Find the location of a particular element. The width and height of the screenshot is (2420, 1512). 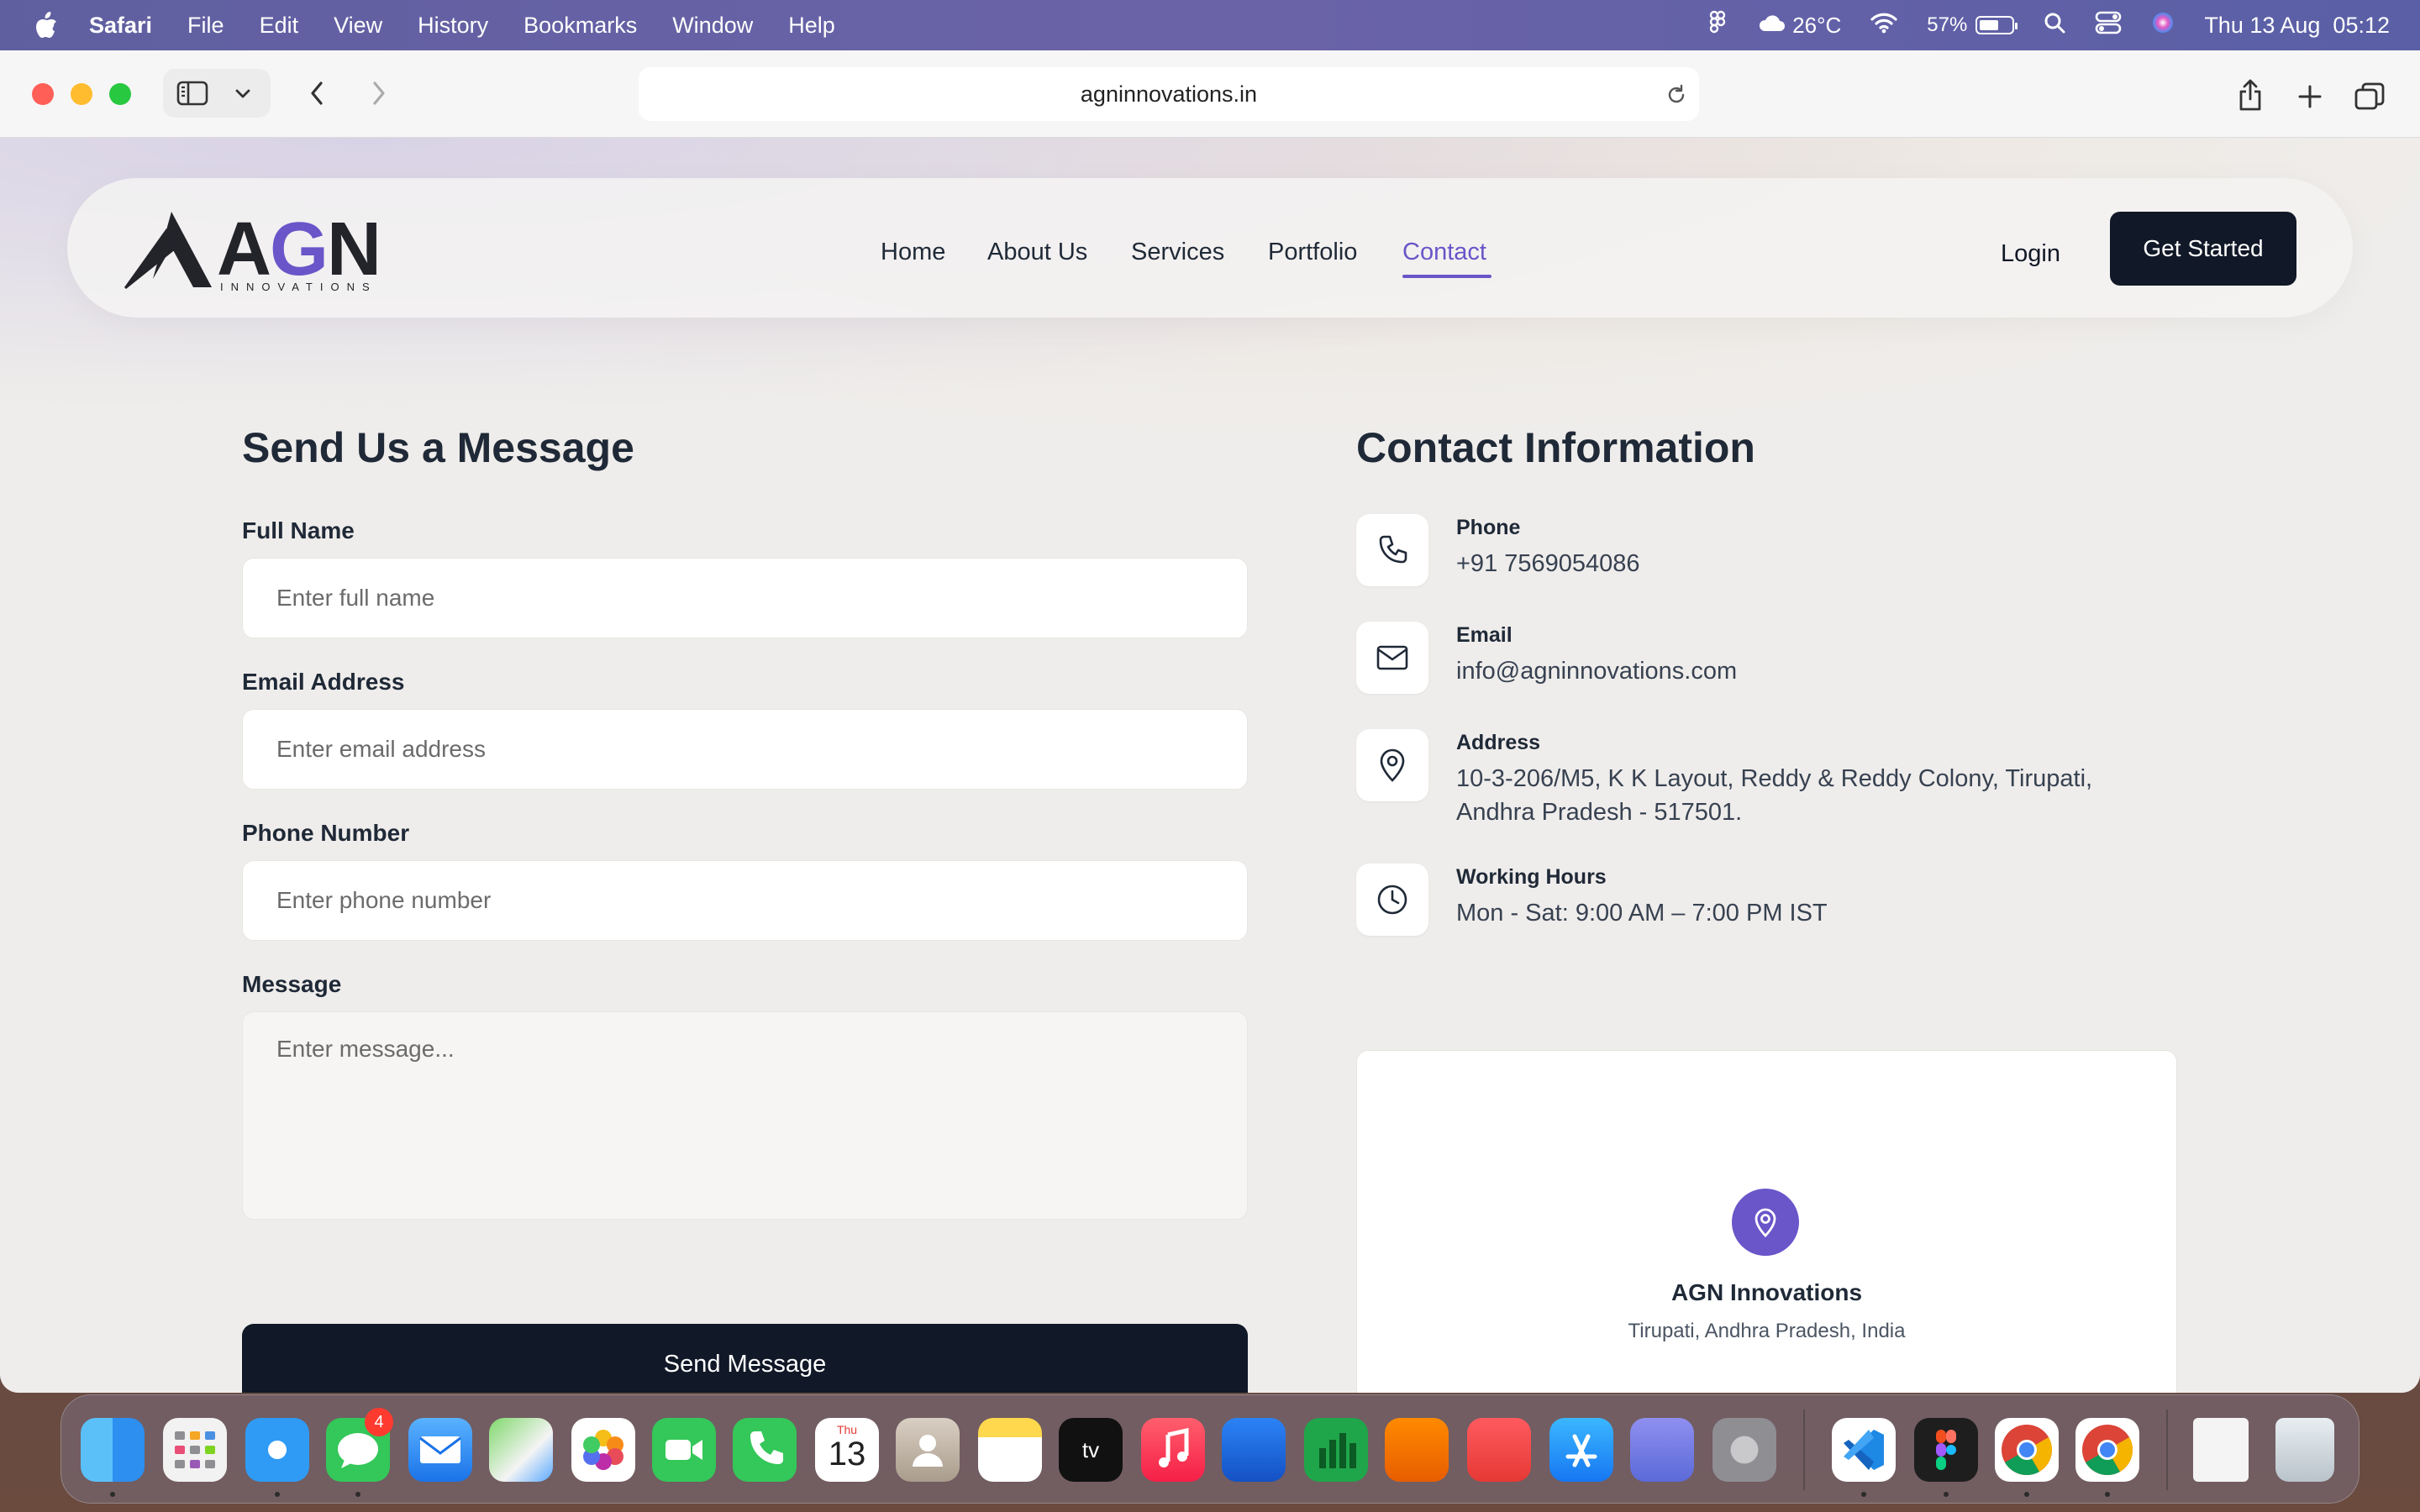

maps-icon is located at coordinates (521, 1450).